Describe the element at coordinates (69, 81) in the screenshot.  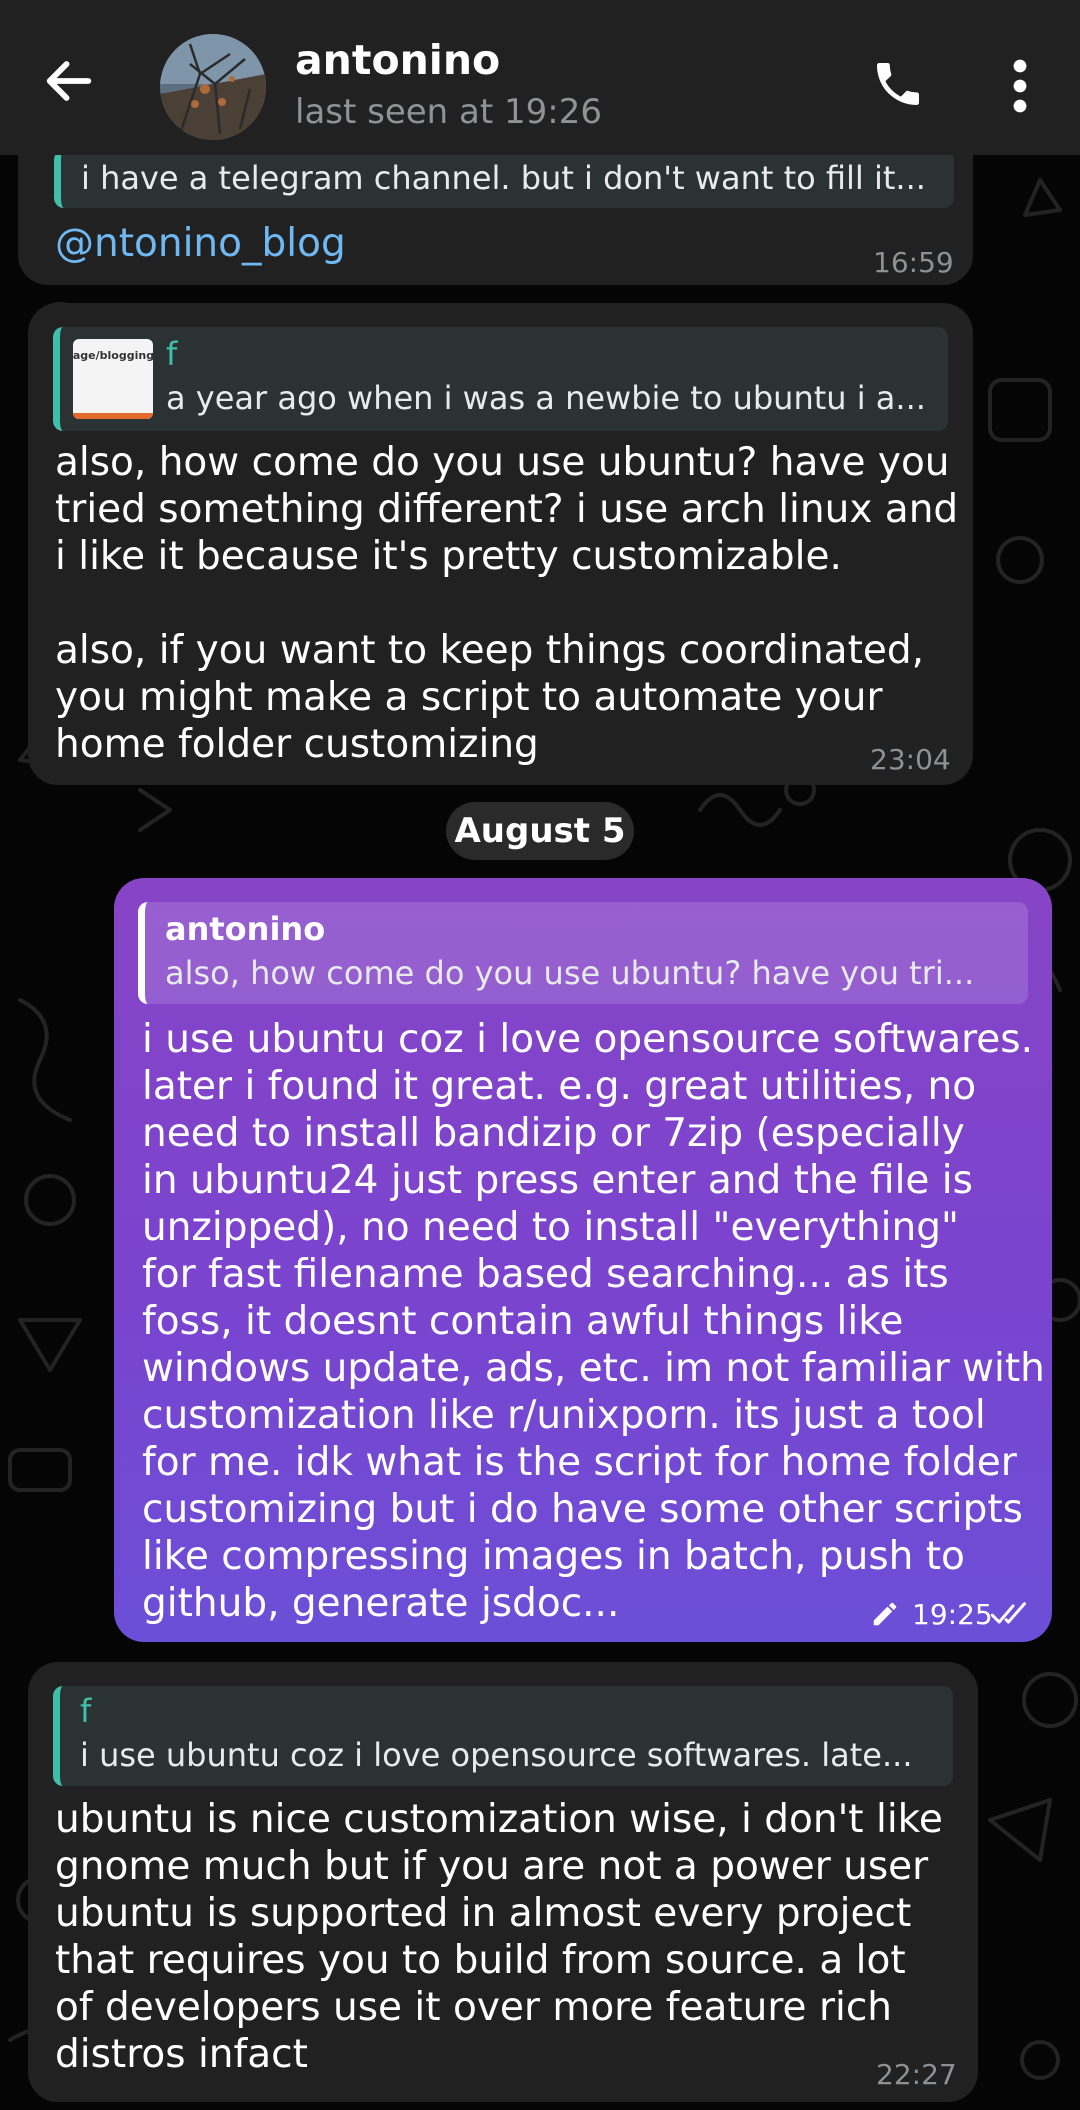
I see `back-arrow-icon` at that location.